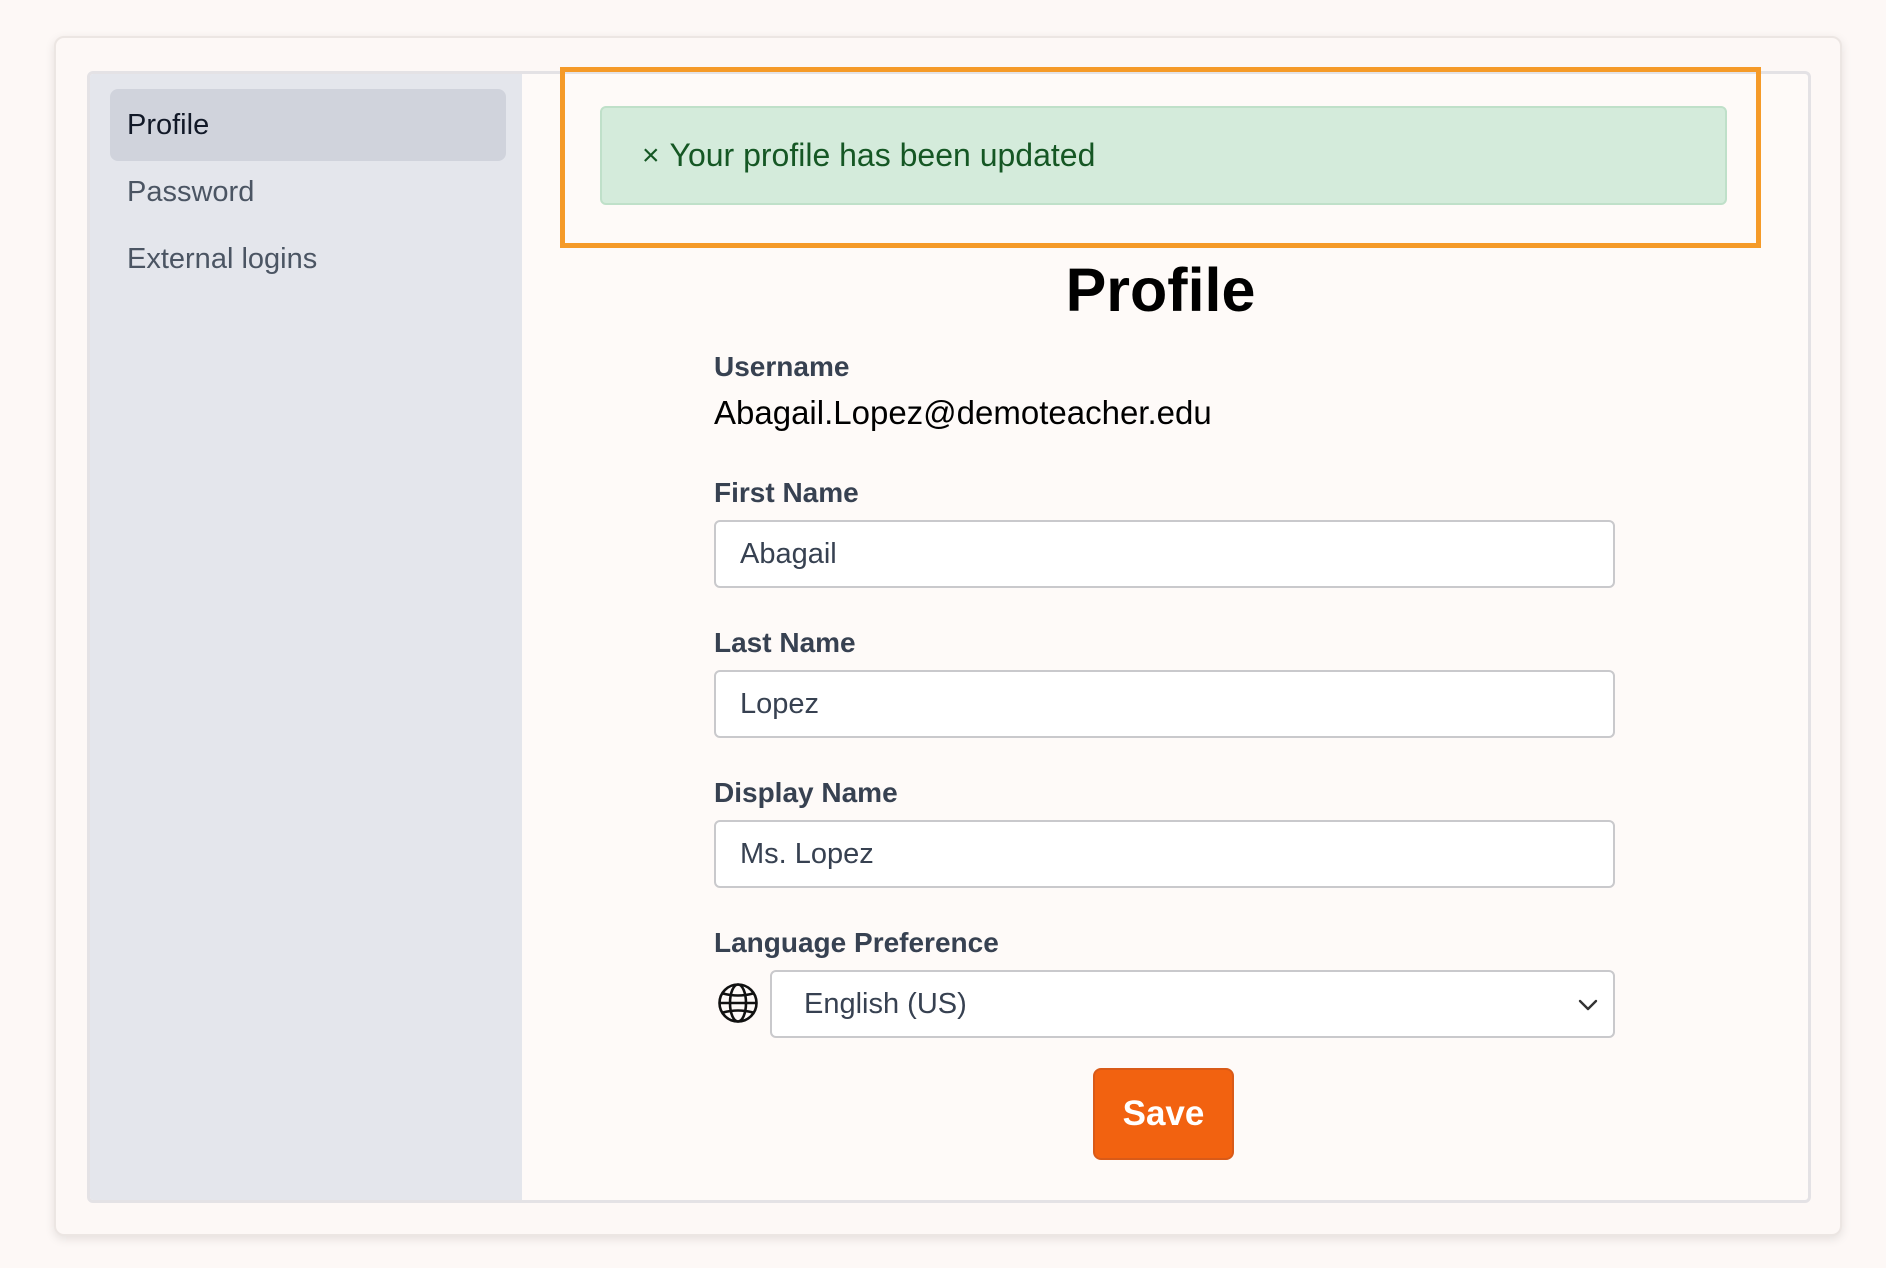 Image resolution: width=1886 pixels, height=1268 pixels. I want to click on globe-icon, so click(738, 1003).